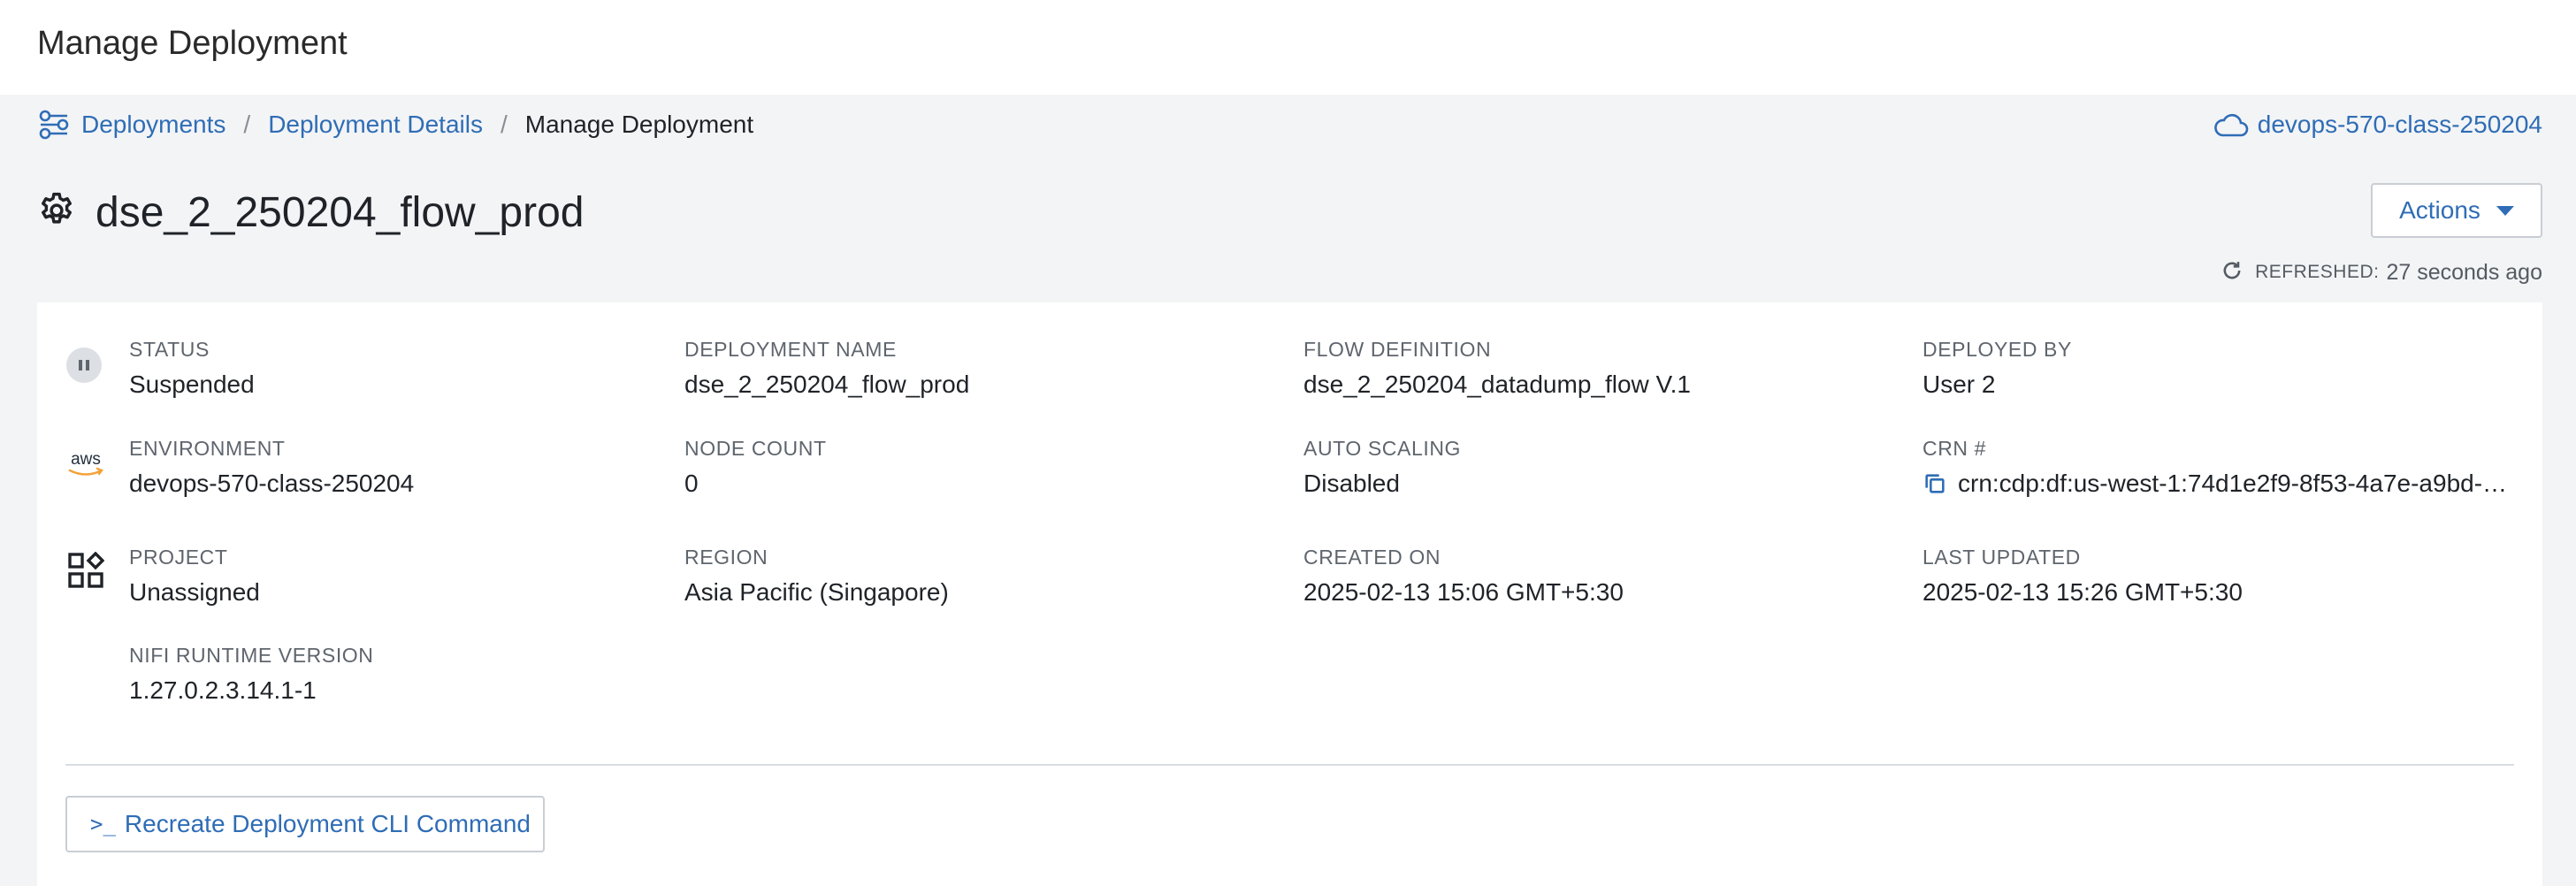 The height and width of the screenshot is (886, 2576). Describe the element at coordinates (2440, 210) in the screenshot. I see `actions-label: Actions` at that location.